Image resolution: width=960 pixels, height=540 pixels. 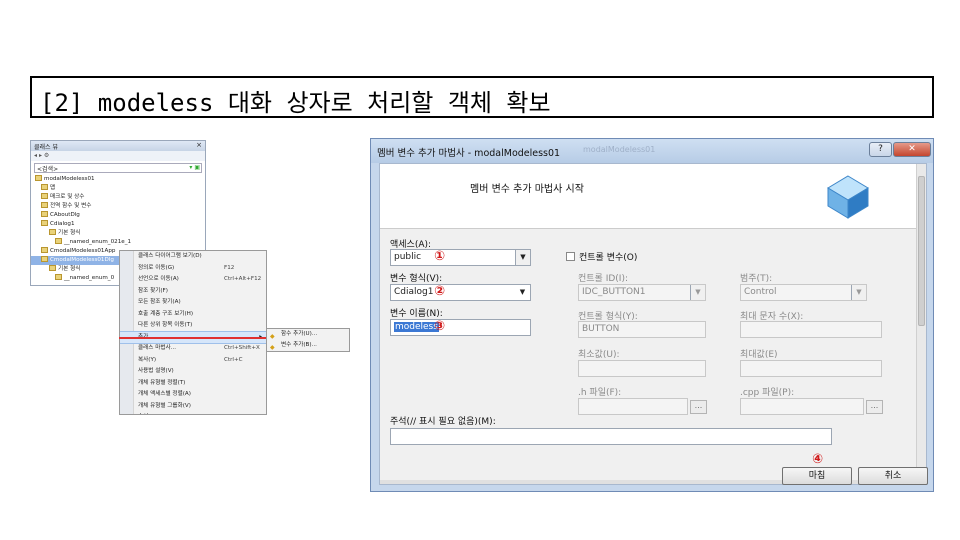 I want to click on tree-item-label: modalModeless01, so click(x=69, y=179).